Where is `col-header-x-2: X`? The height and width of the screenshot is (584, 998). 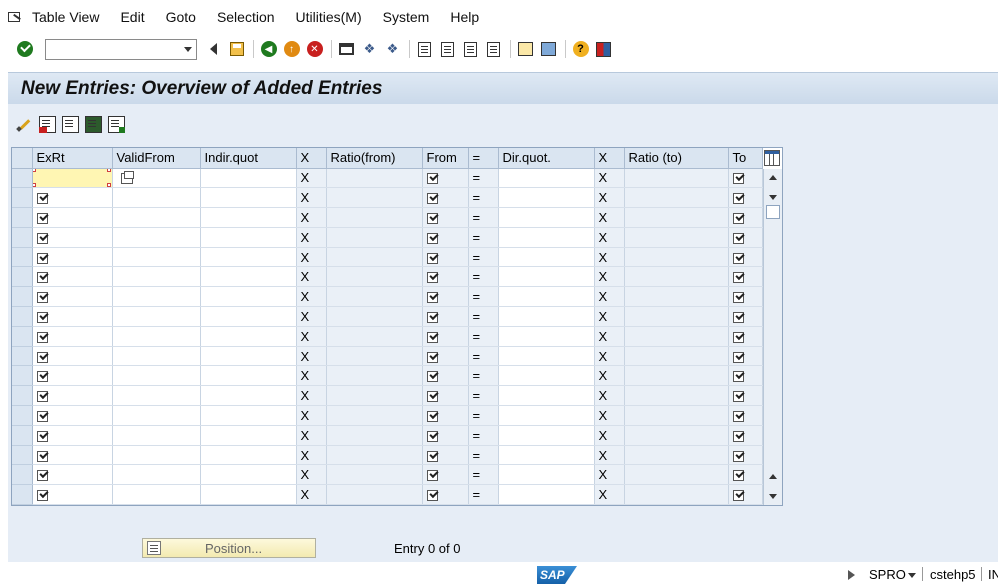 col-header-x-2: X is located at coordinates (609, 158).